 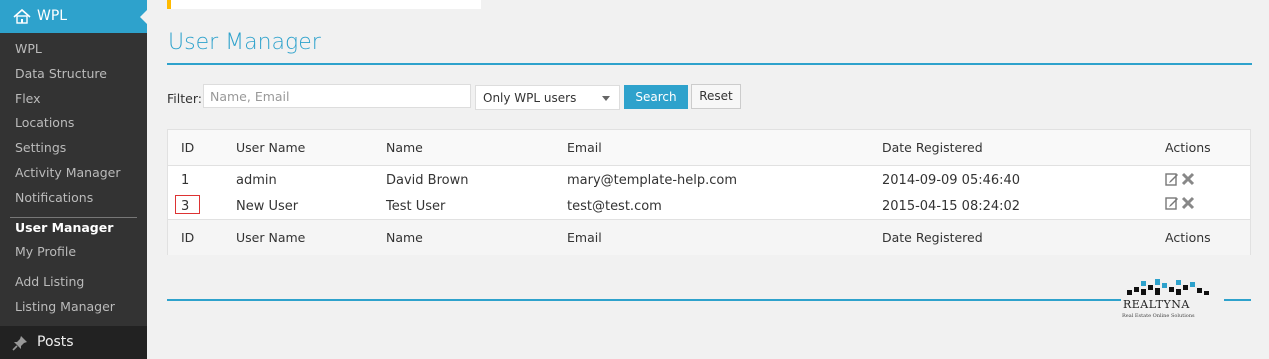 What do you see at coordinates (404, 147) in the screenshot?
I see `column-header-name: Name` at bounding box center [404, 147].